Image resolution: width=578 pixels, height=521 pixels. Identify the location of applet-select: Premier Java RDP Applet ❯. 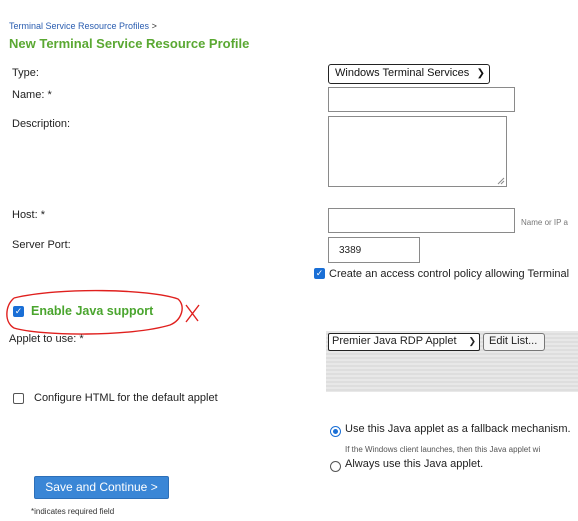
(404, 342).